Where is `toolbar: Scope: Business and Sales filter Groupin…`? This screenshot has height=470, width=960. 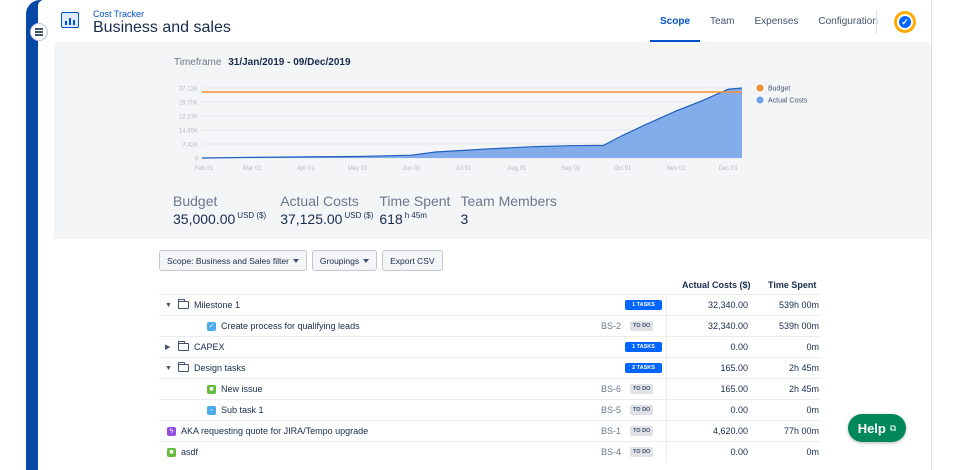
toolbar: Scope: Business and Sales filter Groupin… is located at coordinates (301, 260).